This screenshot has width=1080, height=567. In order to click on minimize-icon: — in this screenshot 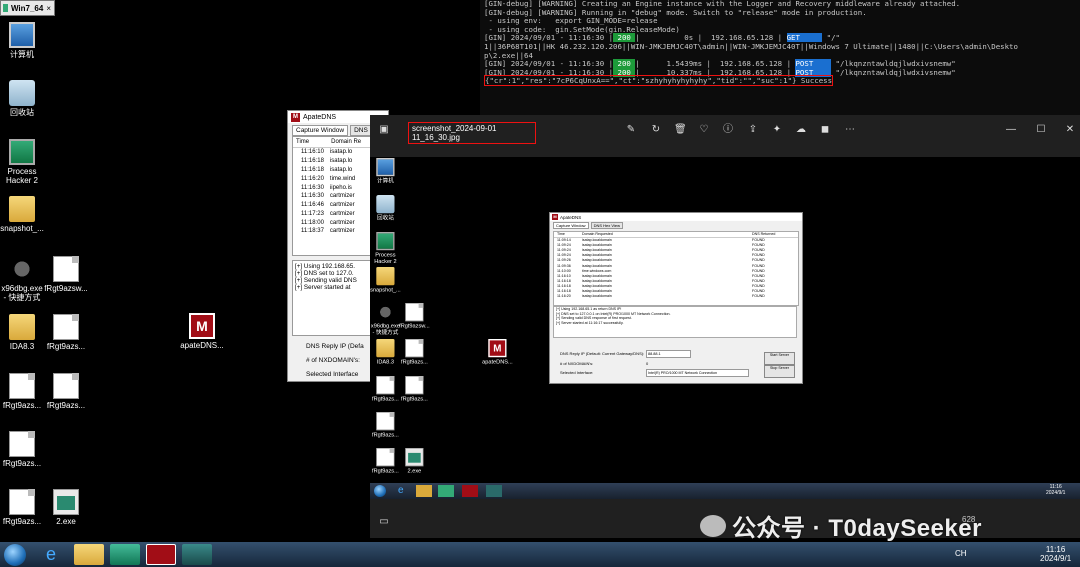, I will do `click(1011, 130)`.